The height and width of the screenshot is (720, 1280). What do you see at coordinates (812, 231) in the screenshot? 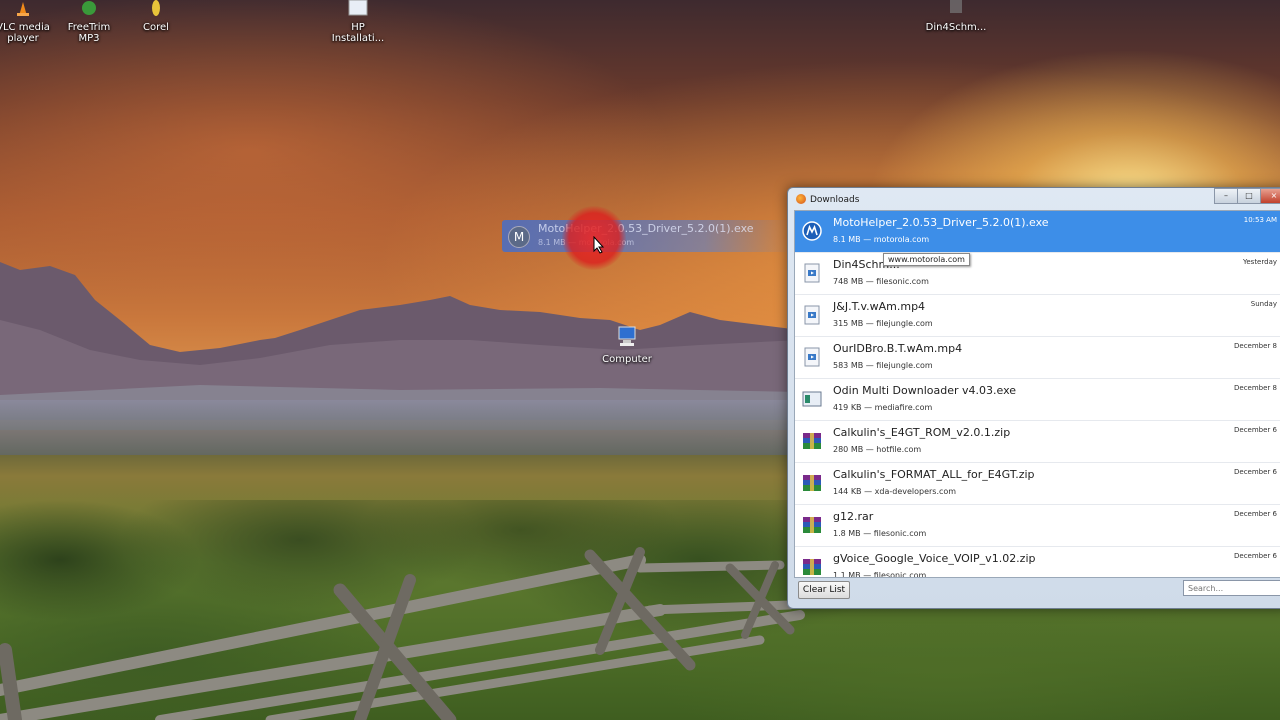
I see `motorola-icon` at bounding box center [812, 231].